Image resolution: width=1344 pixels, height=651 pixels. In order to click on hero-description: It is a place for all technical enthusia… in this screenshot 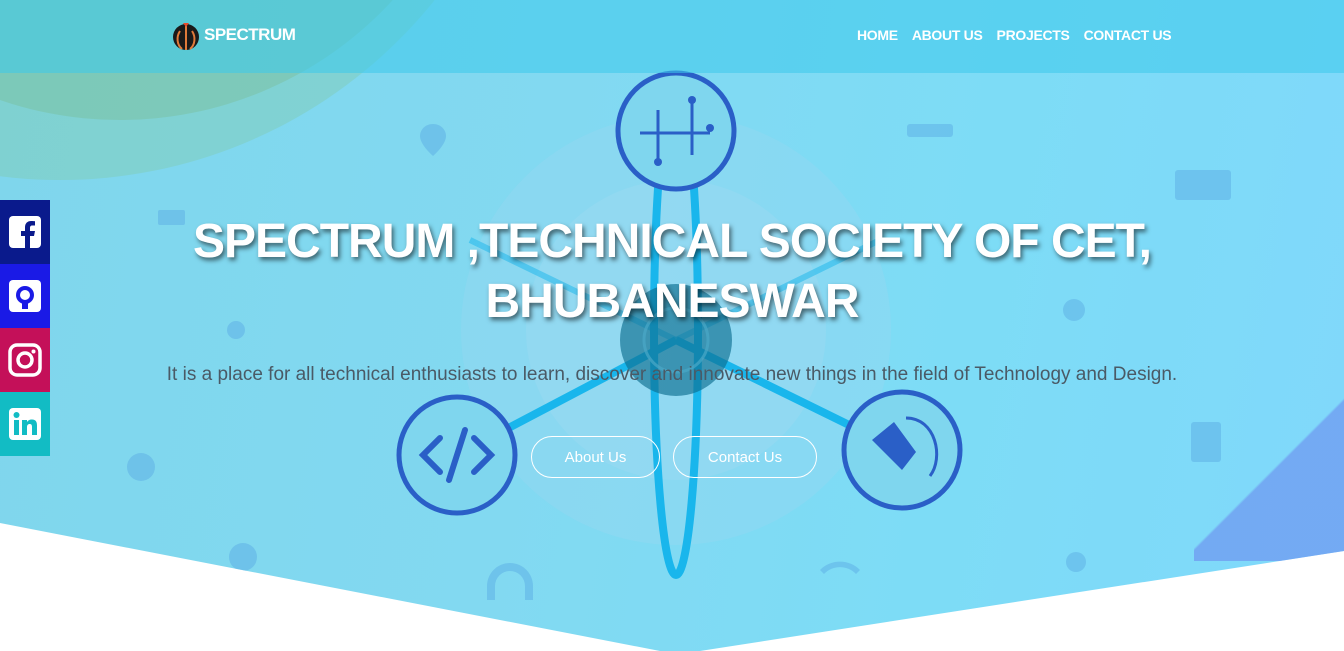, I will do `click(672, 374)`.